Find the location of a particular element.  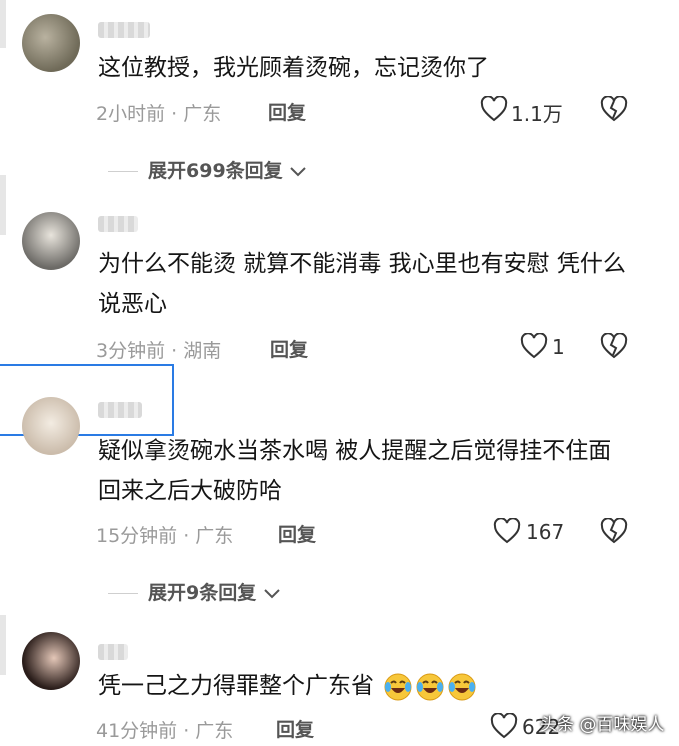

comment-text: 凭一己之力得罪整个广东省 is located at coordinates (368, 686).